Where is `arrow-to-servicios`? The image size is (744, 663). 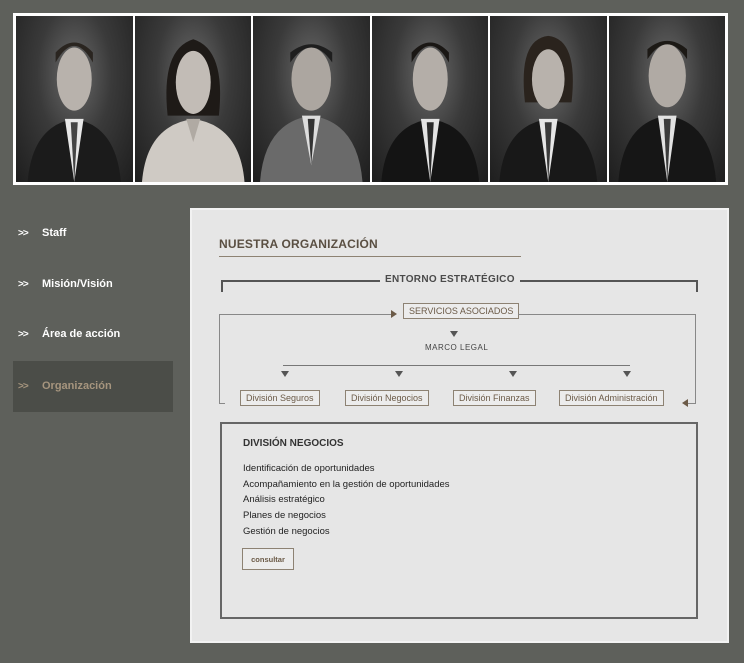
arrow-to-servicios is located at coordinates (394, 314).